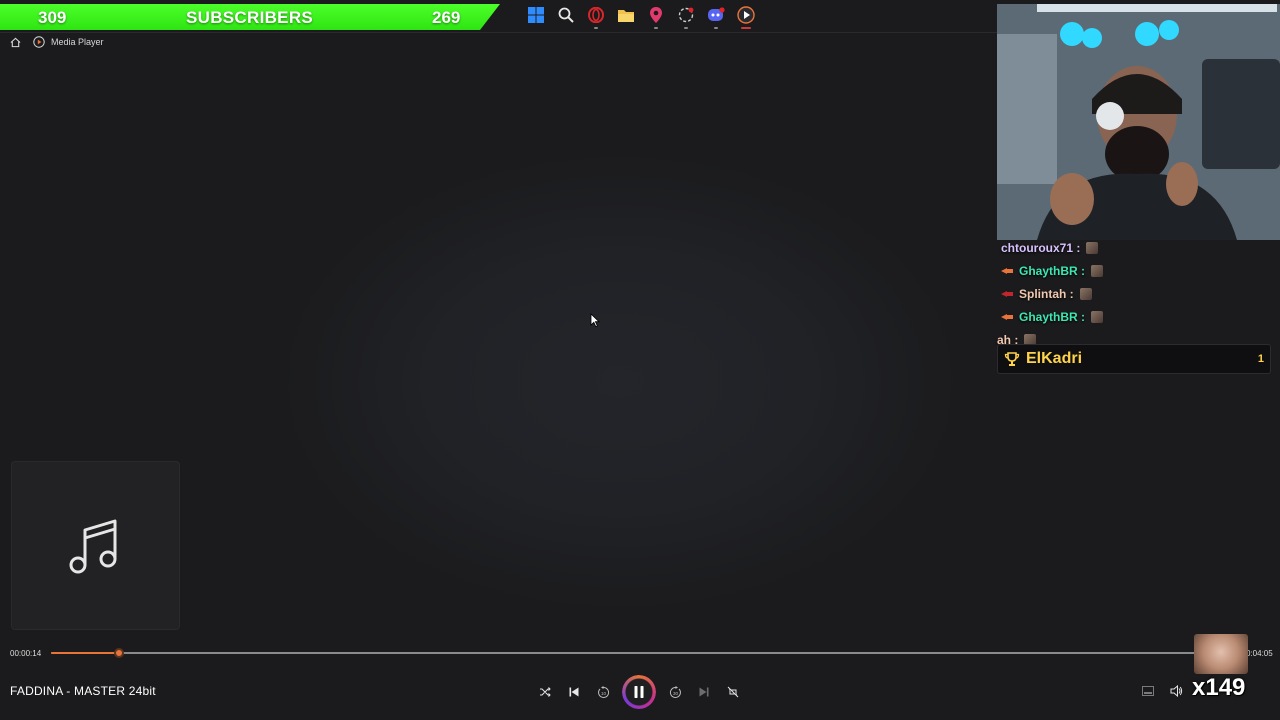 This screenshot has height=720, width=1280. I want to click on chat-message: chtouroux71 :, so click(1138, 247).